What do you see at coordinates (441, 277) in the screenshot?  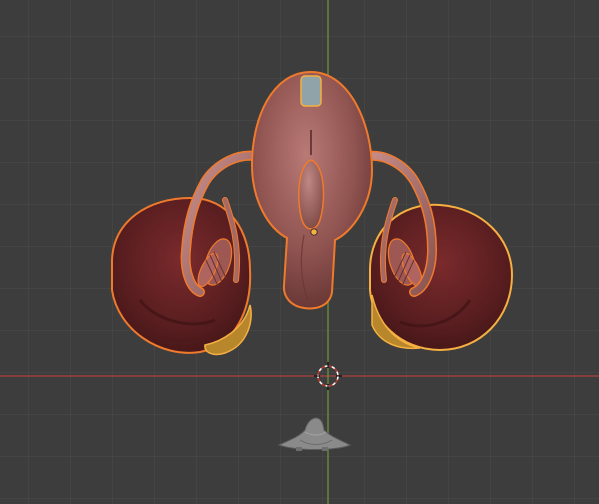 I see `right-ovary` at bounding box center [441, 277].